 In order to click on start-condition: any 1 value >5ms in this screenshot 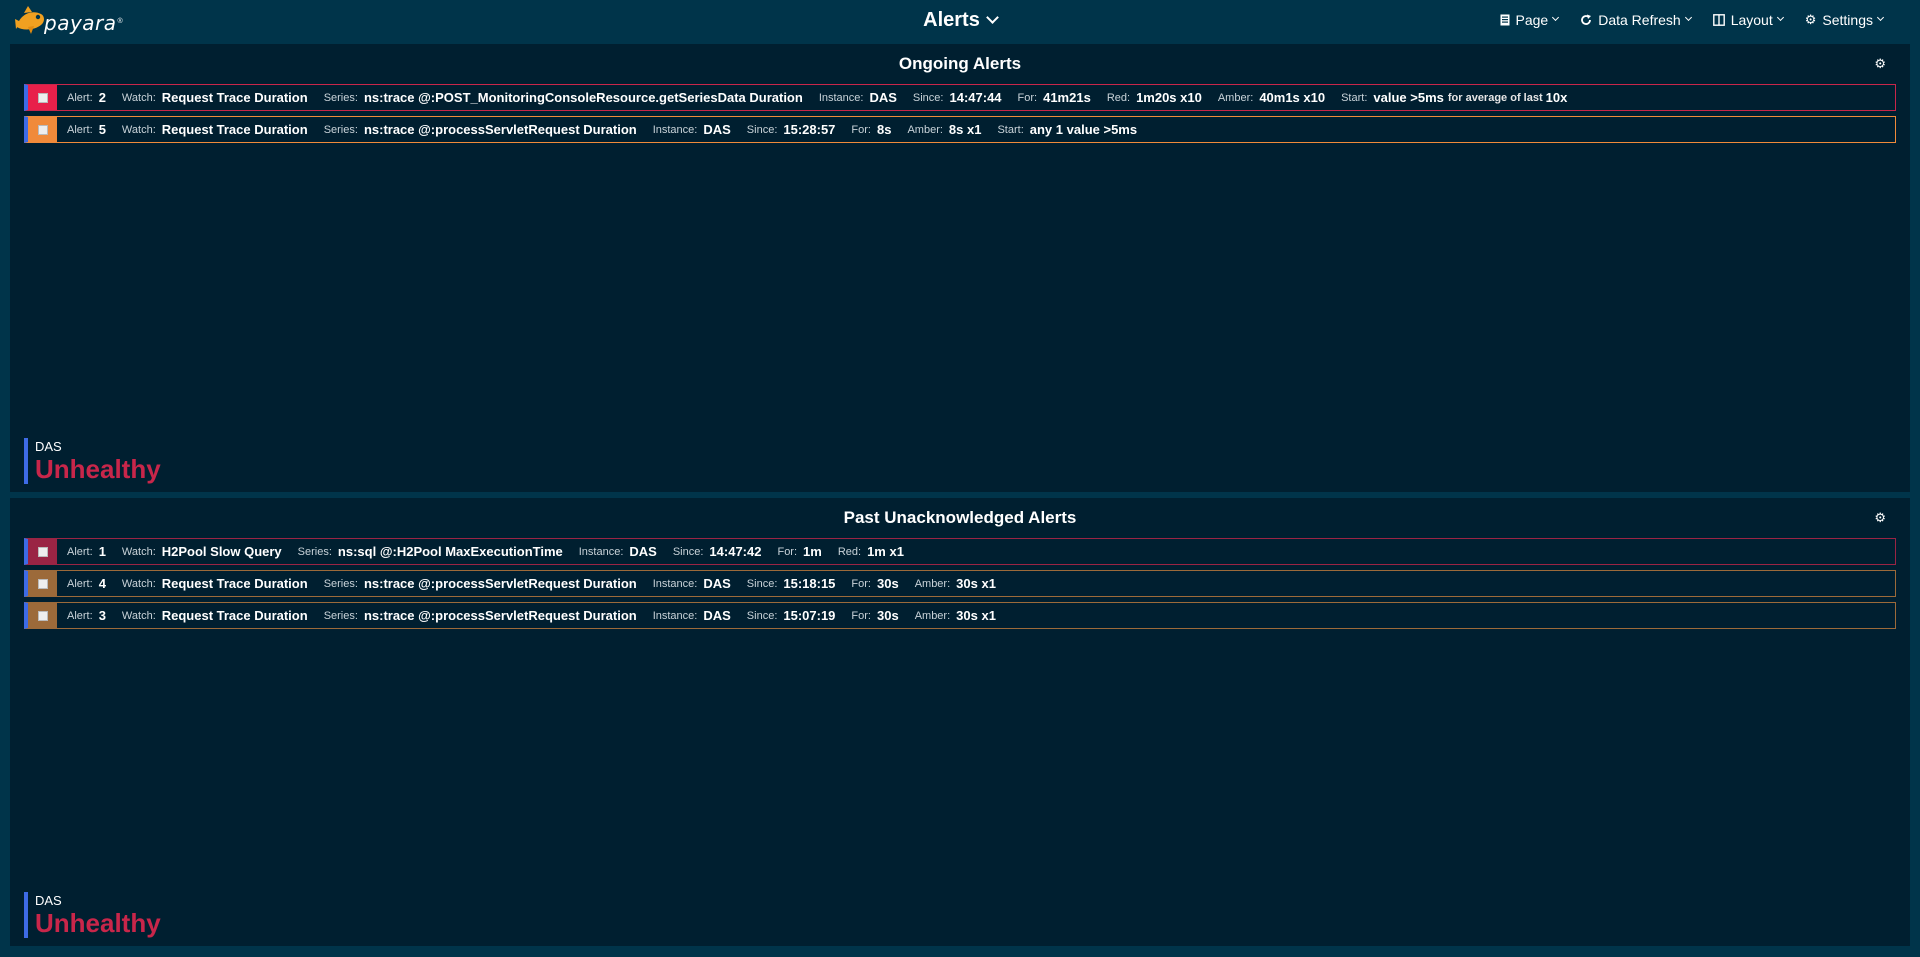, I will do `click(1083, 129)`.